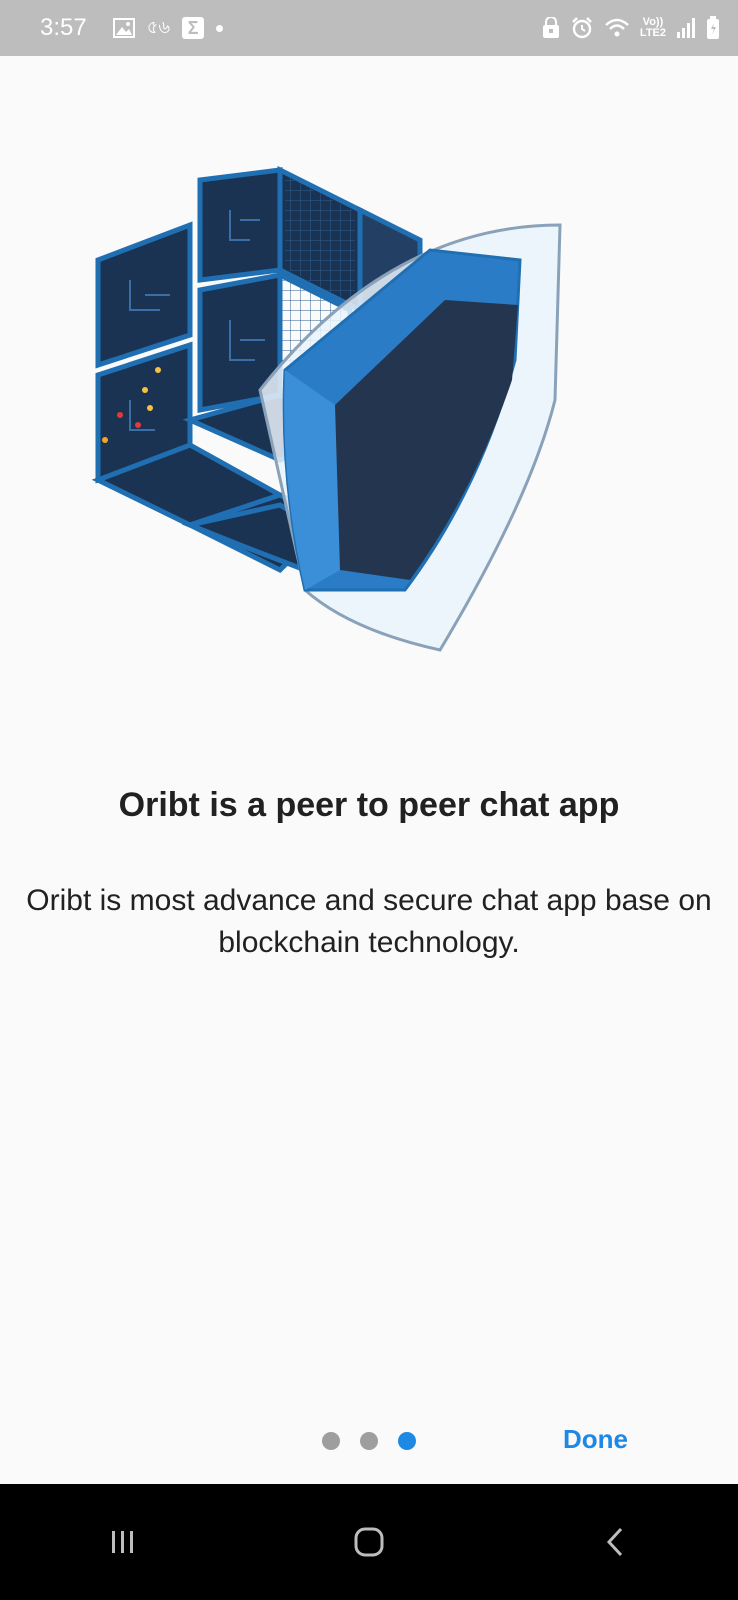 This screenshot has width=738, height=1600. I want to click on status-bar: 3:57 ৫৬ Σ Vo)) LTE2, so click(369, 28).